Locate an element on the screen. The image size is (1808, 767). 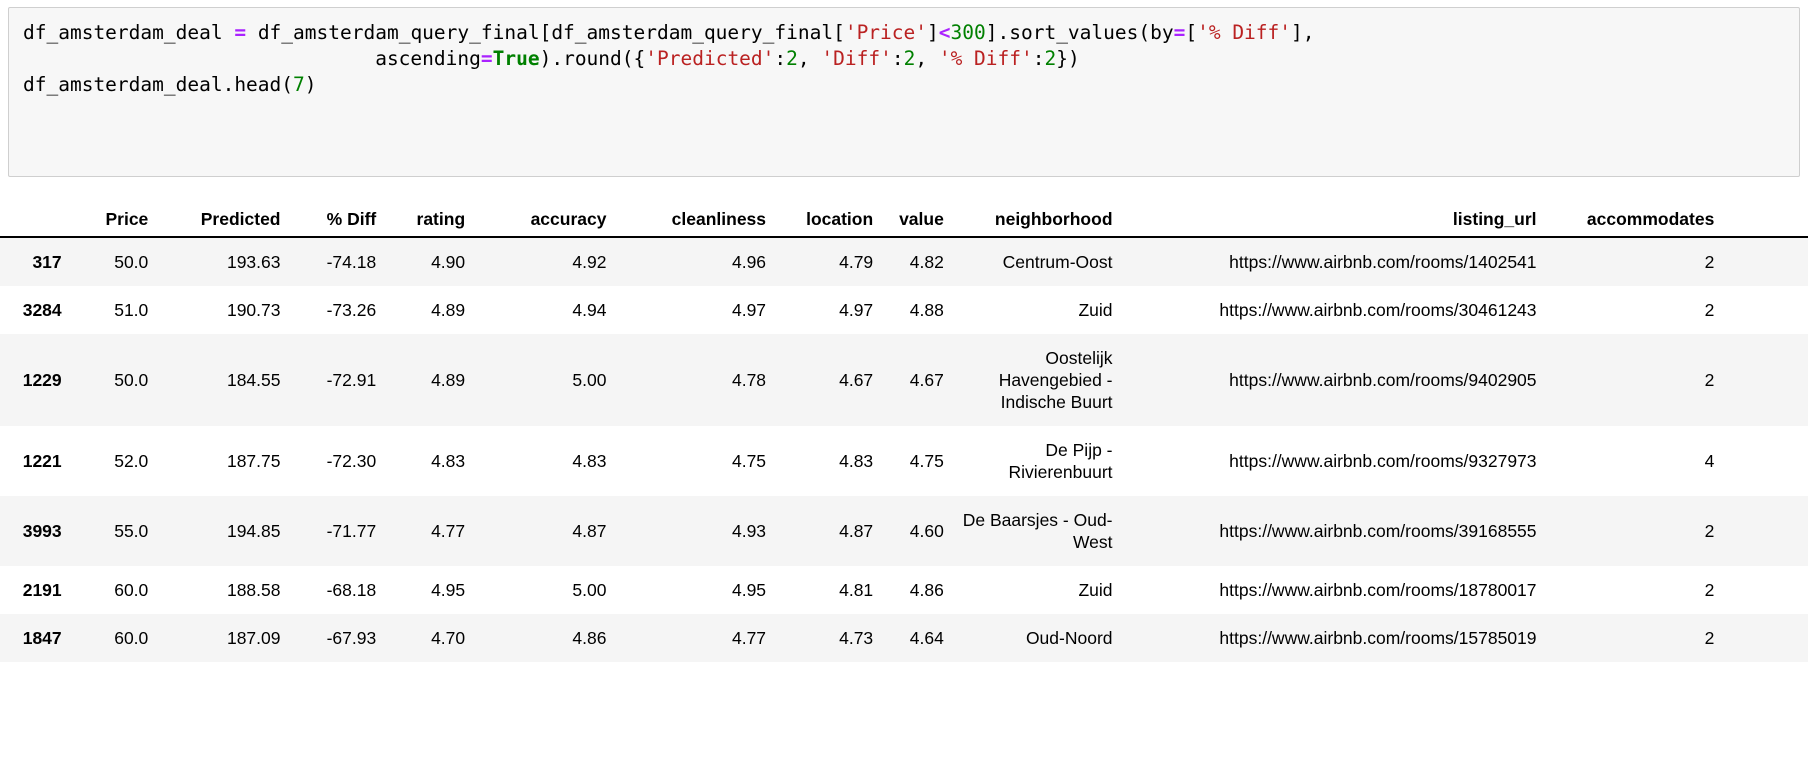
cell-location: 4.87 is located at coordinates (856, 531).